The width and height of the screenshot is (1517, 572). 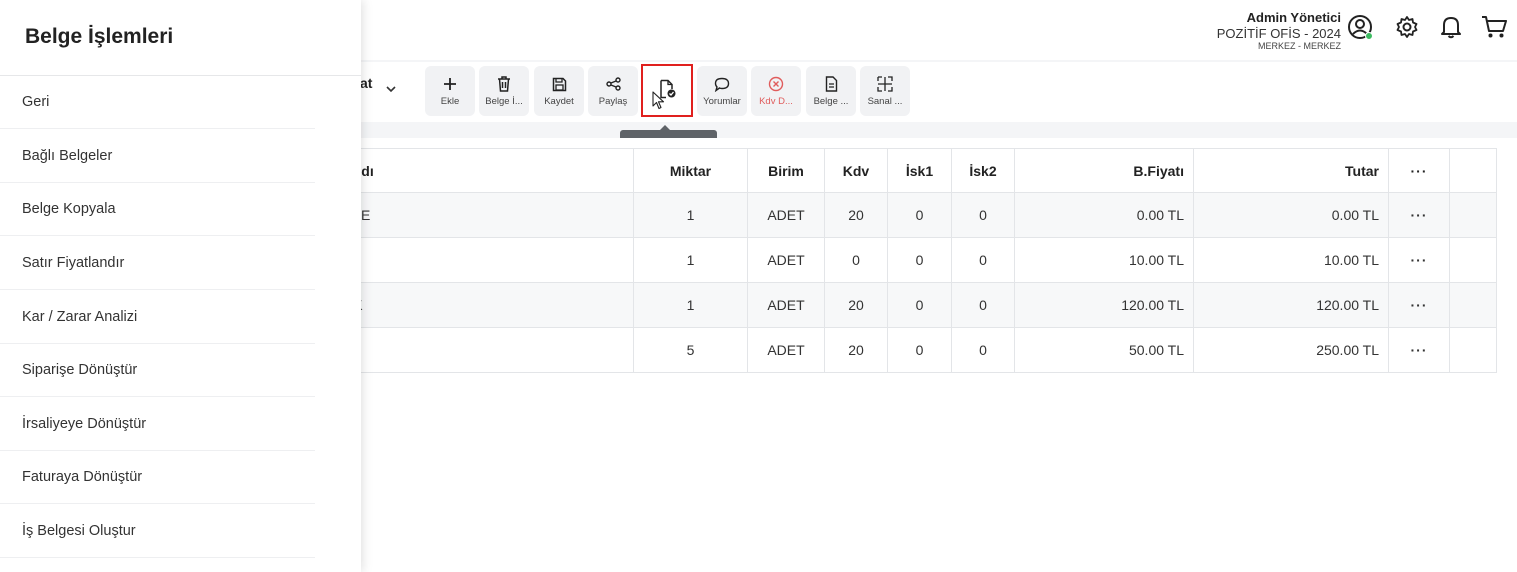 What do you see at coordinates (99, 36) in the screenshot?
I see `panel-title: Belge İşlemleri` at bounding box center [99, 36].